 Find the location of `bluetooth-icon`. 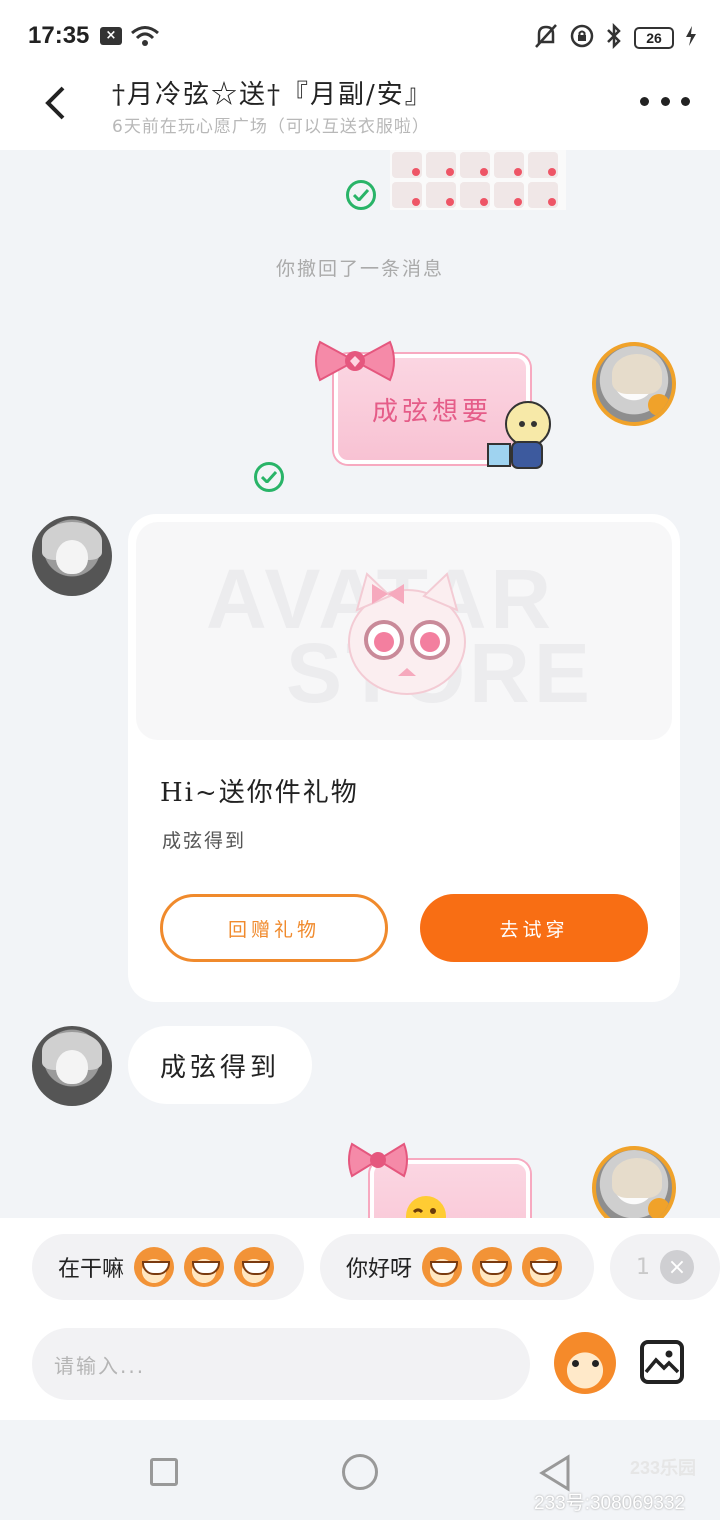

bluetooth-icon is located at coordinates (614, 37).